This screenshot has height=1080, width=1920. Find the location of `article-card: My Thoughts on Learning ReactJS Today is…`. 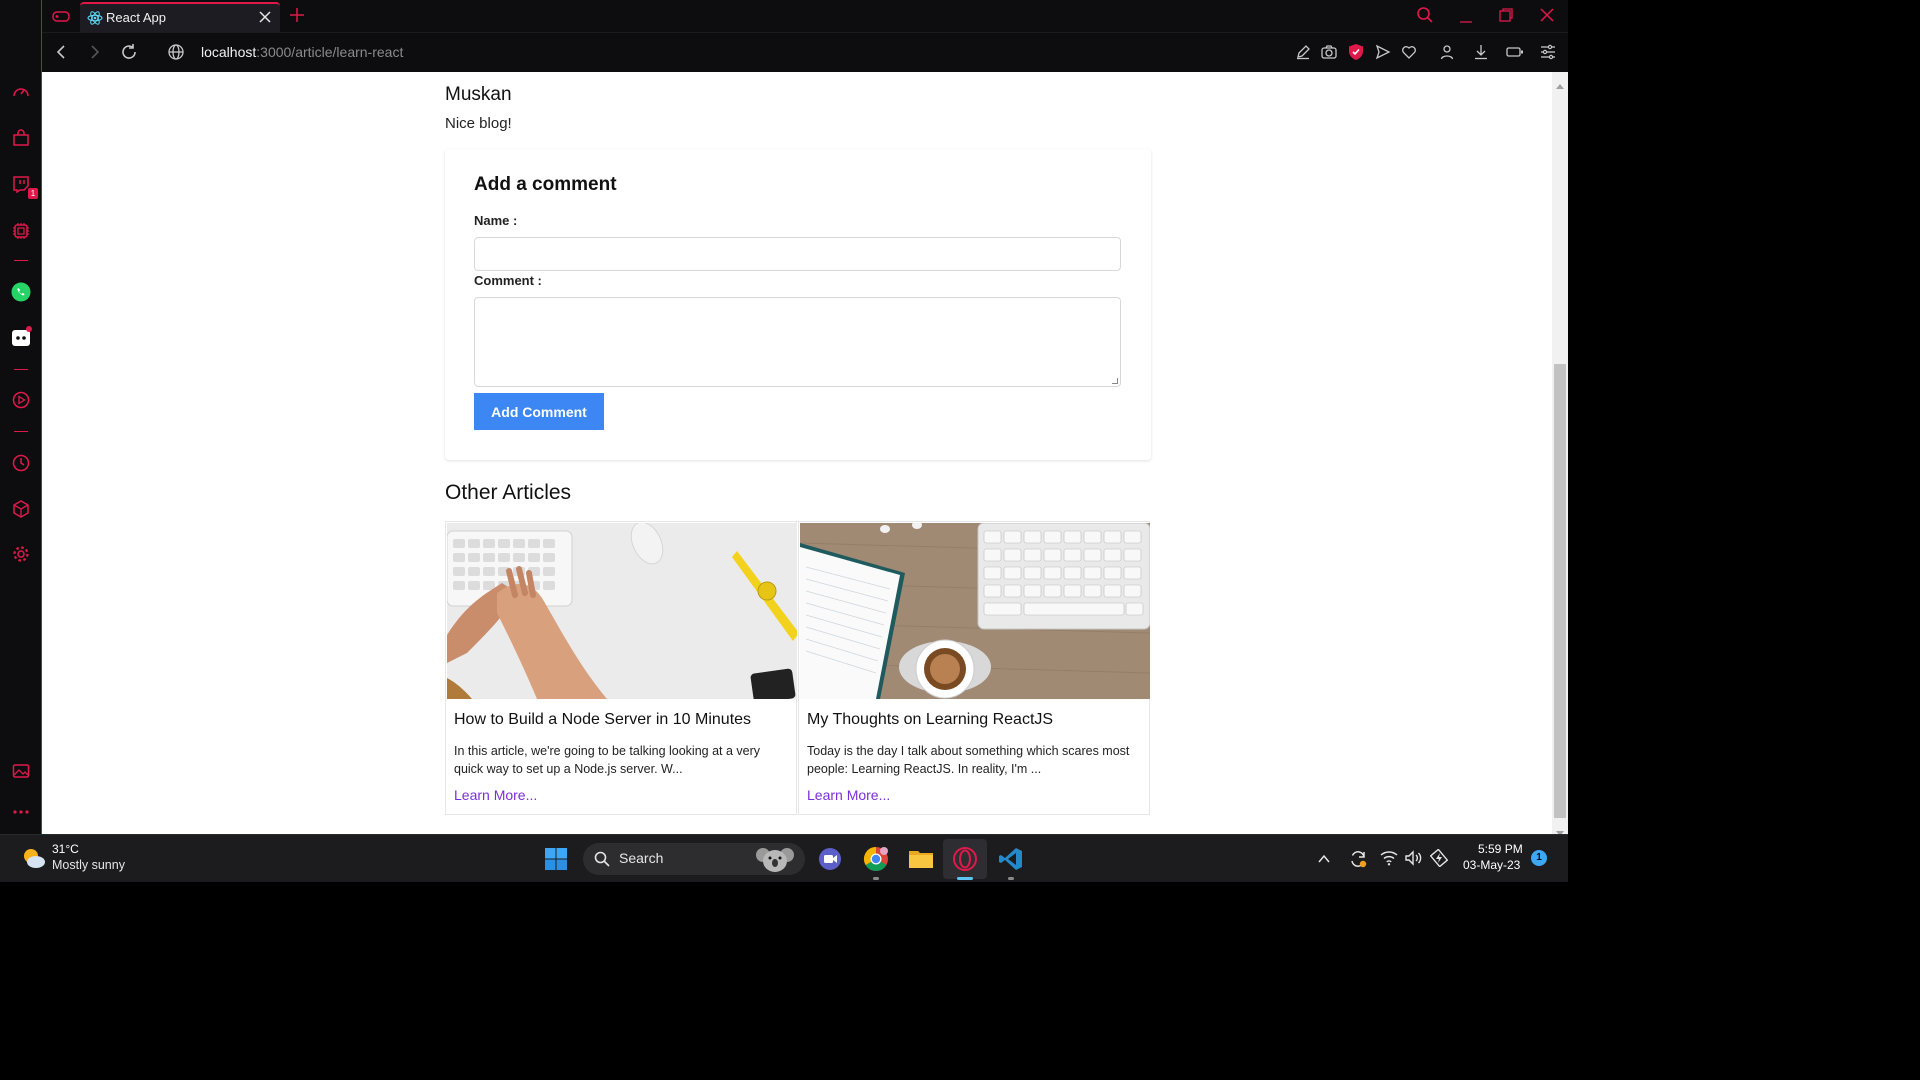

article-card: My Thoughts on Learning ReactJS Today is… is located at coordinates (974, 668).